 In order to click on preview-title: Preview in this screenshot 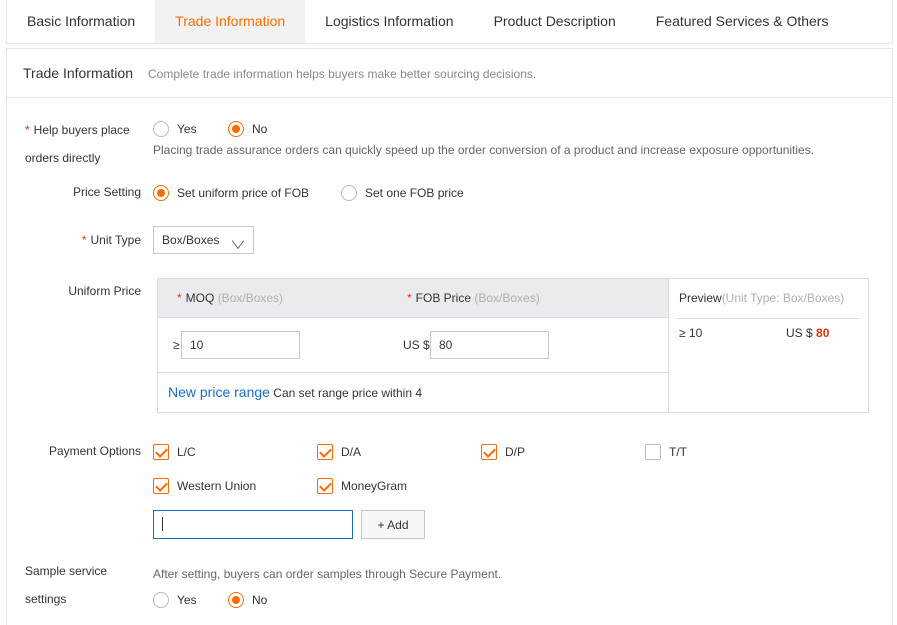, I will do `click(700, 298)`.